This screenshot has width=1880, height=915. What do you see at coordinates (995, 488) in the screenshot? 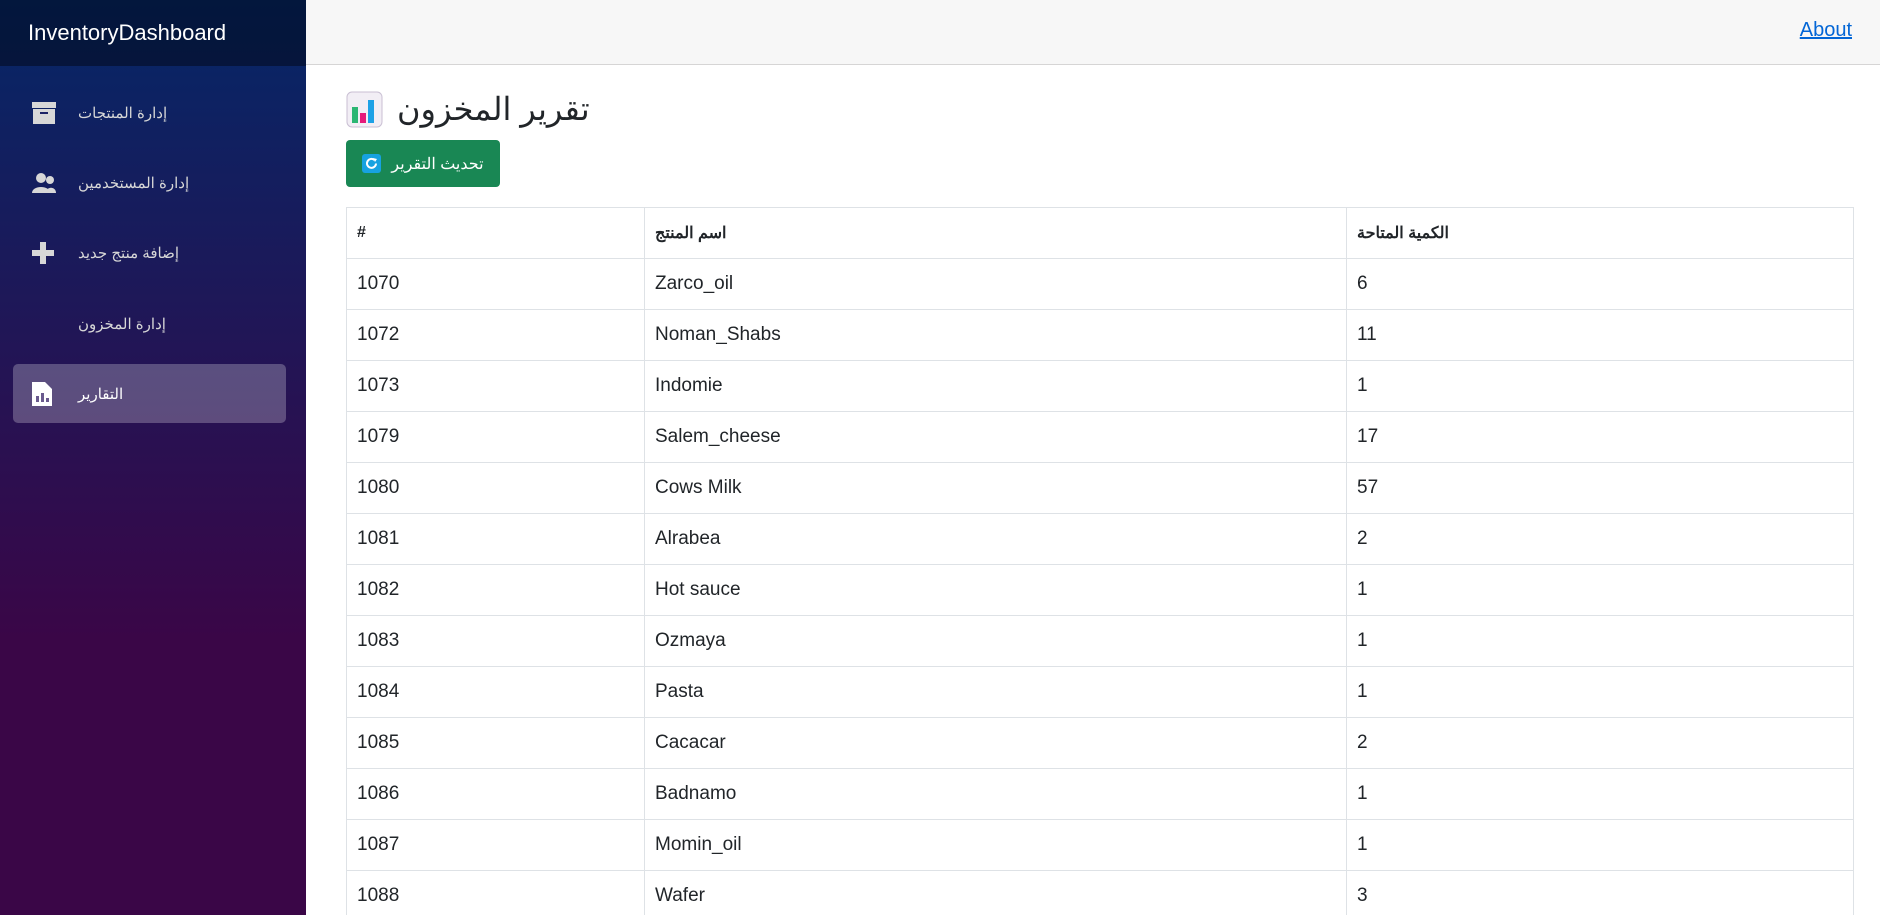
I see `cell-product-name: Cows Milk` at bounding box center [995, 488].